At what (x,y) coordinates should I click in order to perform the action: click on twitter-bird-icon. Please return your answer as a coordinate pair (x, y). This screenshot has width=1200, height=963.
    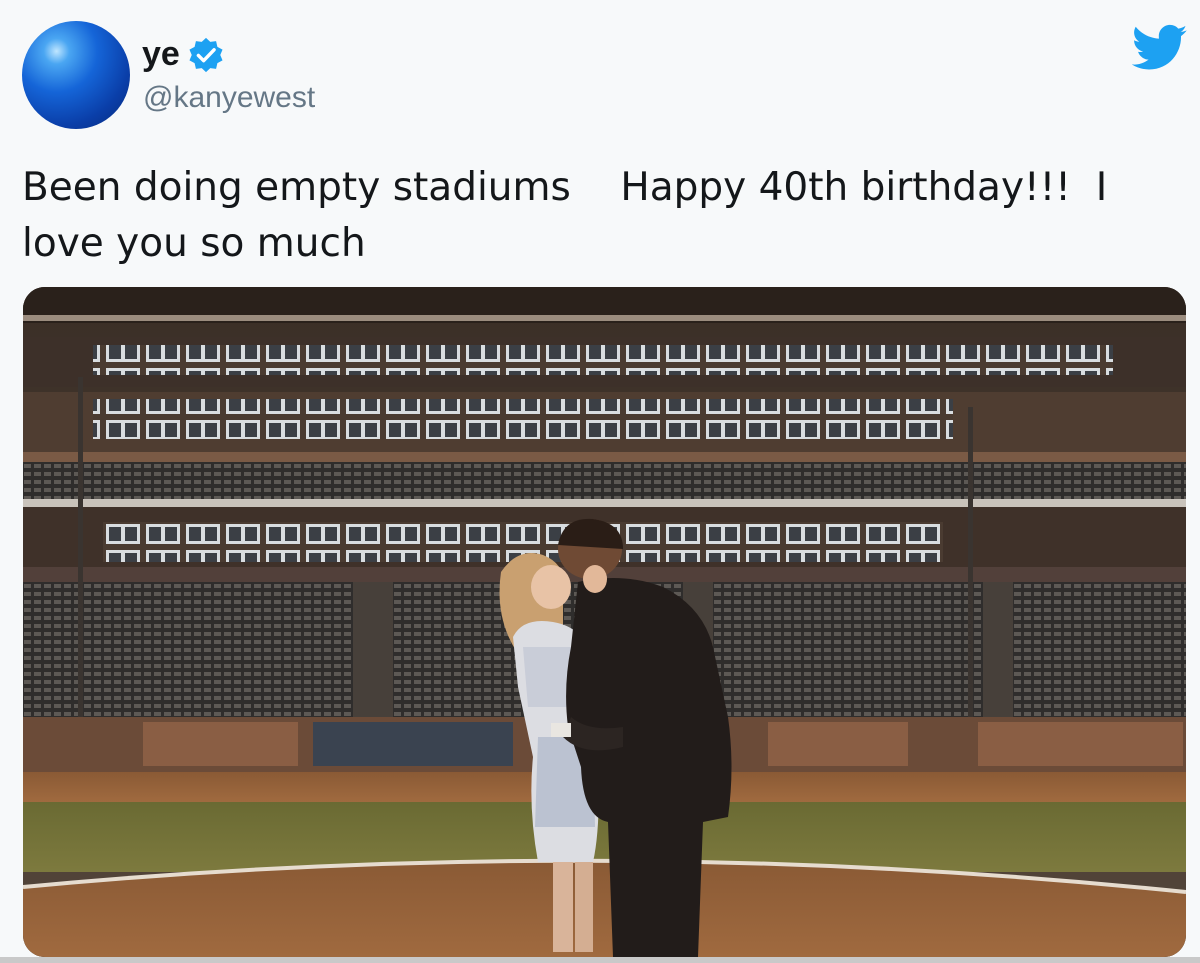
    Looking at the image, I should click on (1160, 48).